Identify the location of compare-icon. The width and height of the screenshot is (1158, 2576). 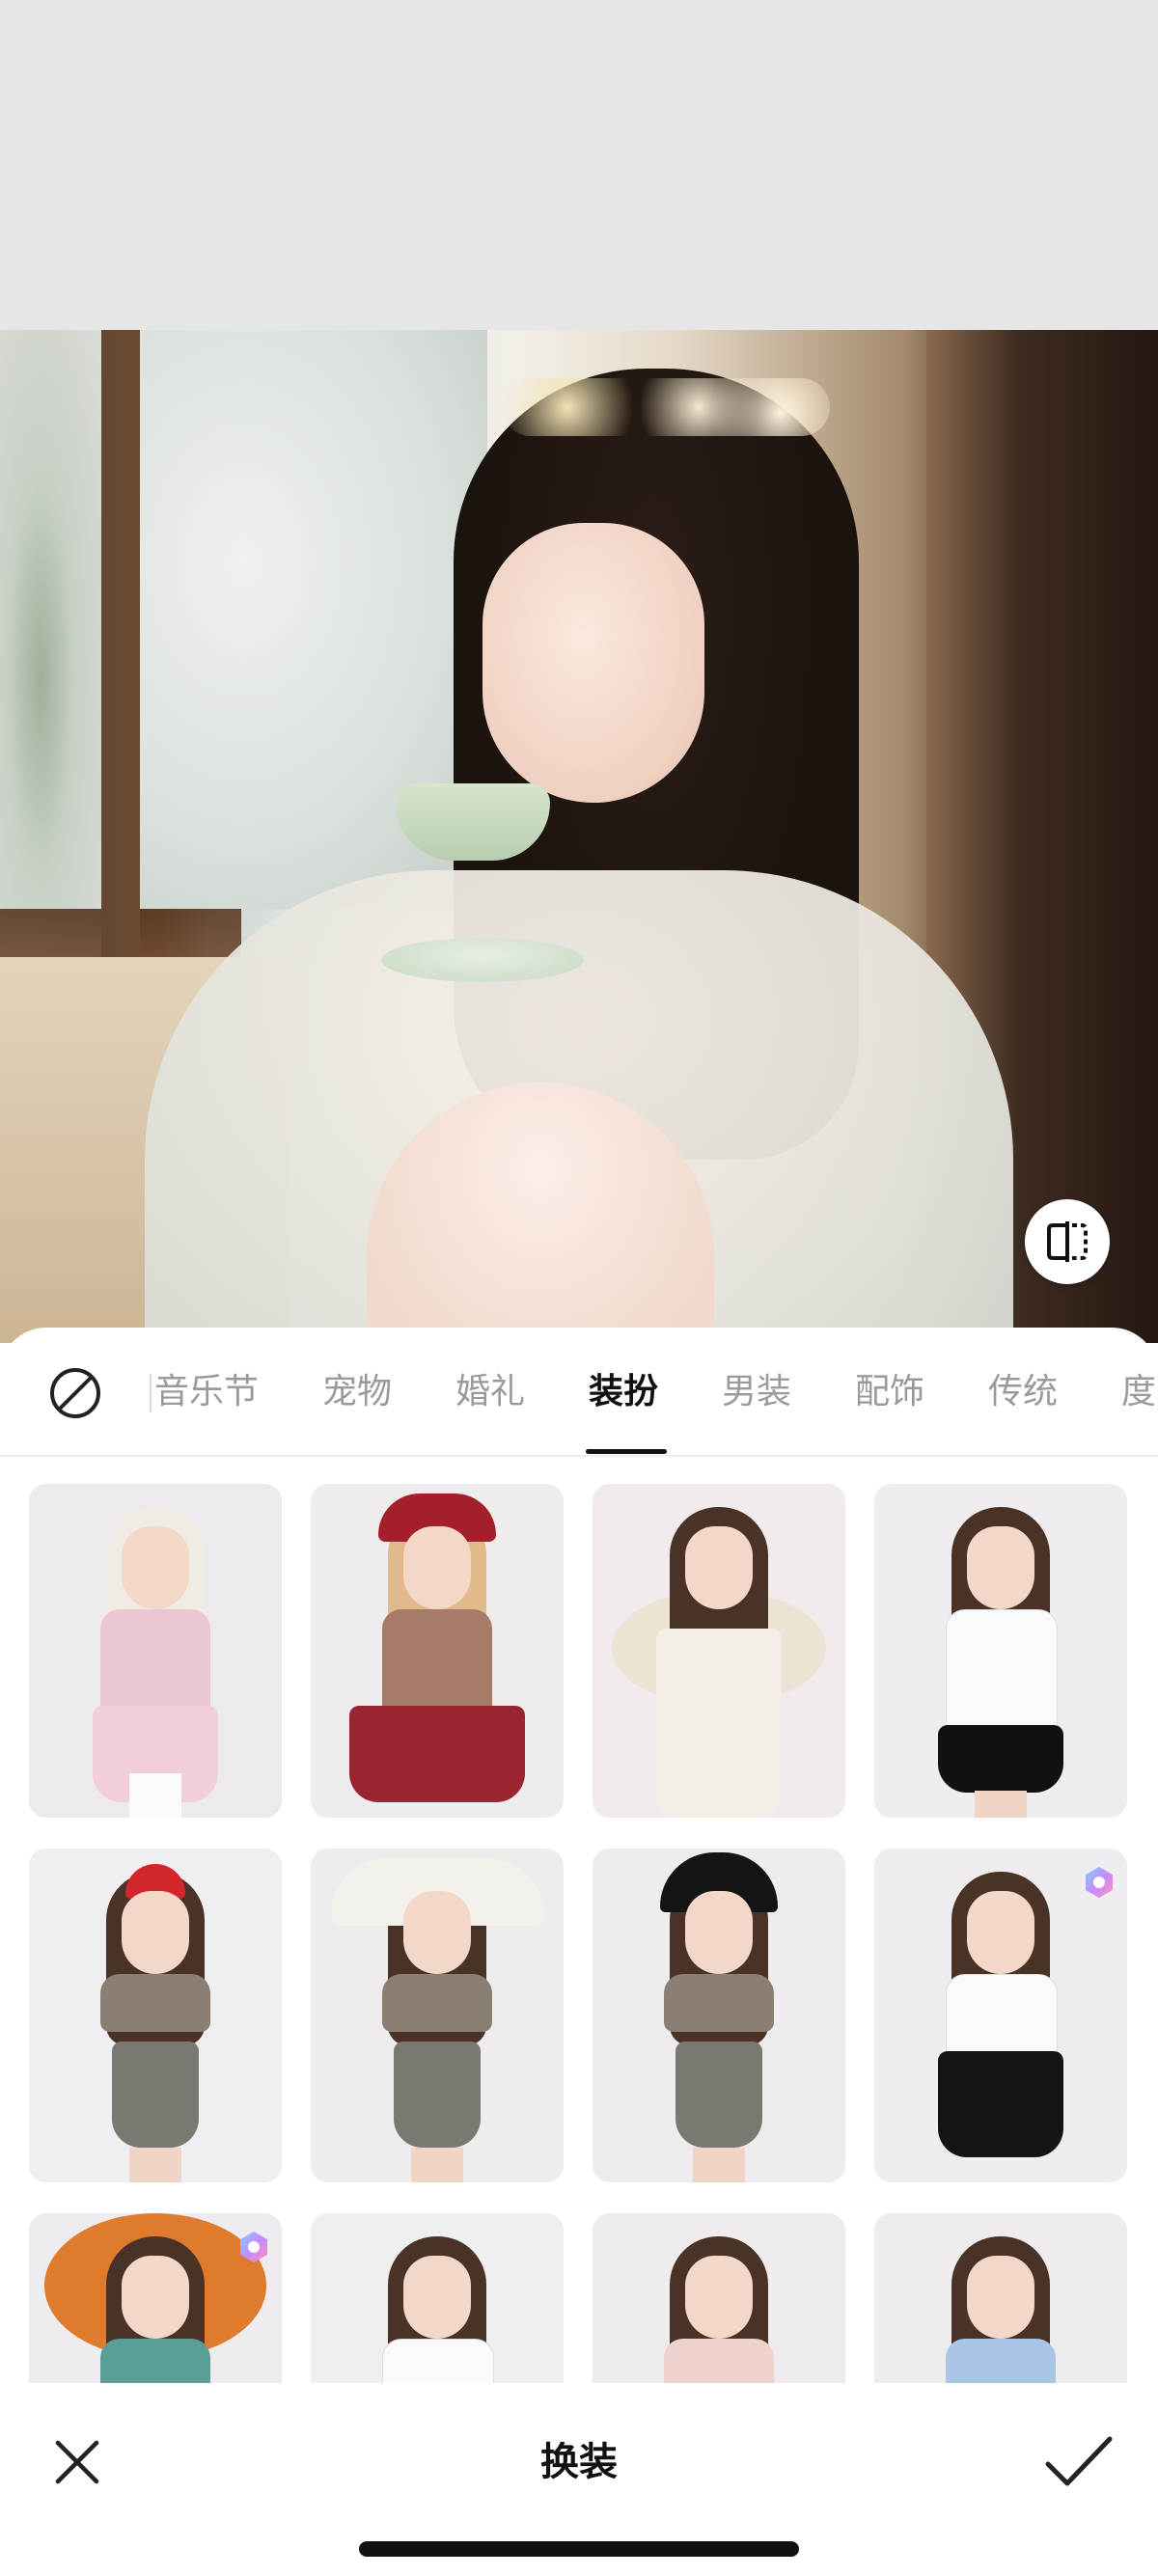
(1067, 1242).